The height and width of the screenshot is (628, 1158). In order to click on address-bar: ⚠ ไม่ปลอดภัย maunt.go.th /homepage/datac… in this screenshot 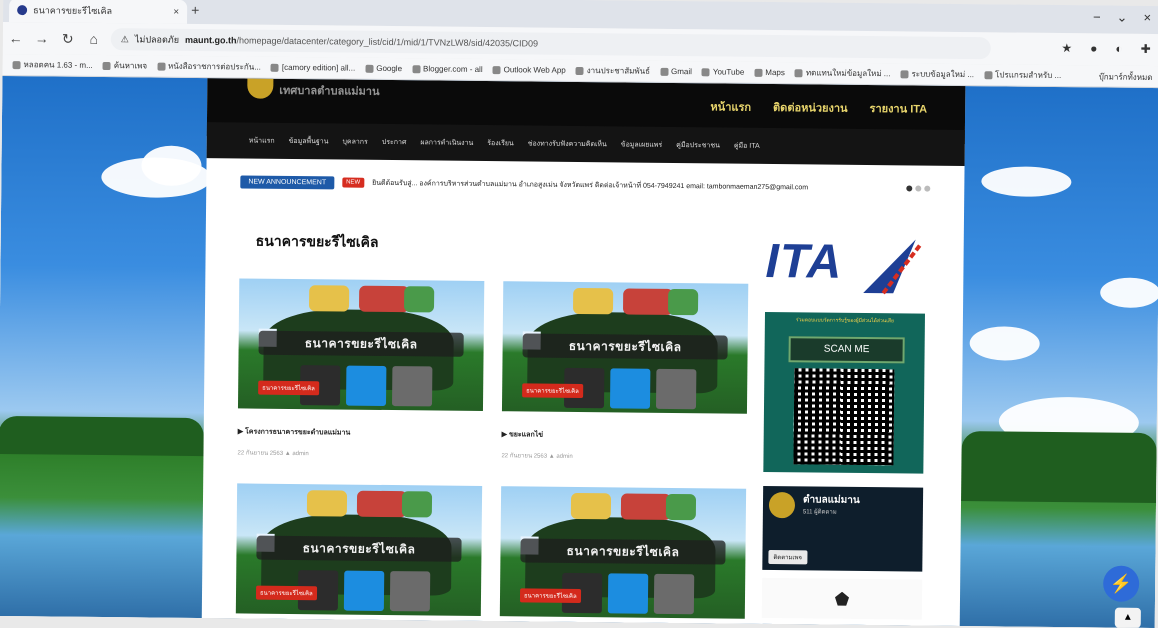, I will do `click(550, 44)`.